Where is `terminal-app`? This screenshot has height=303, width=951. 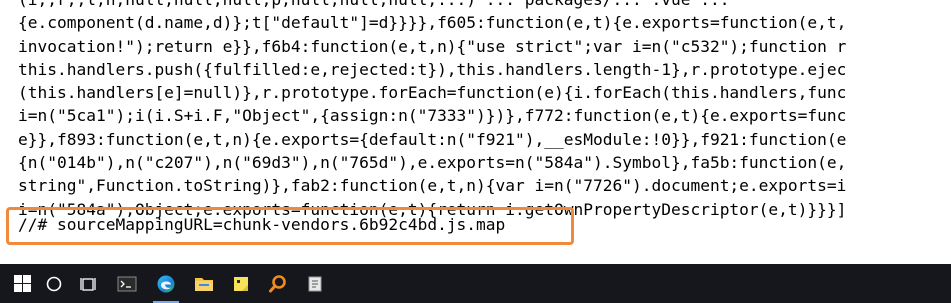 terminal-app is located at coordinates (127, 283).